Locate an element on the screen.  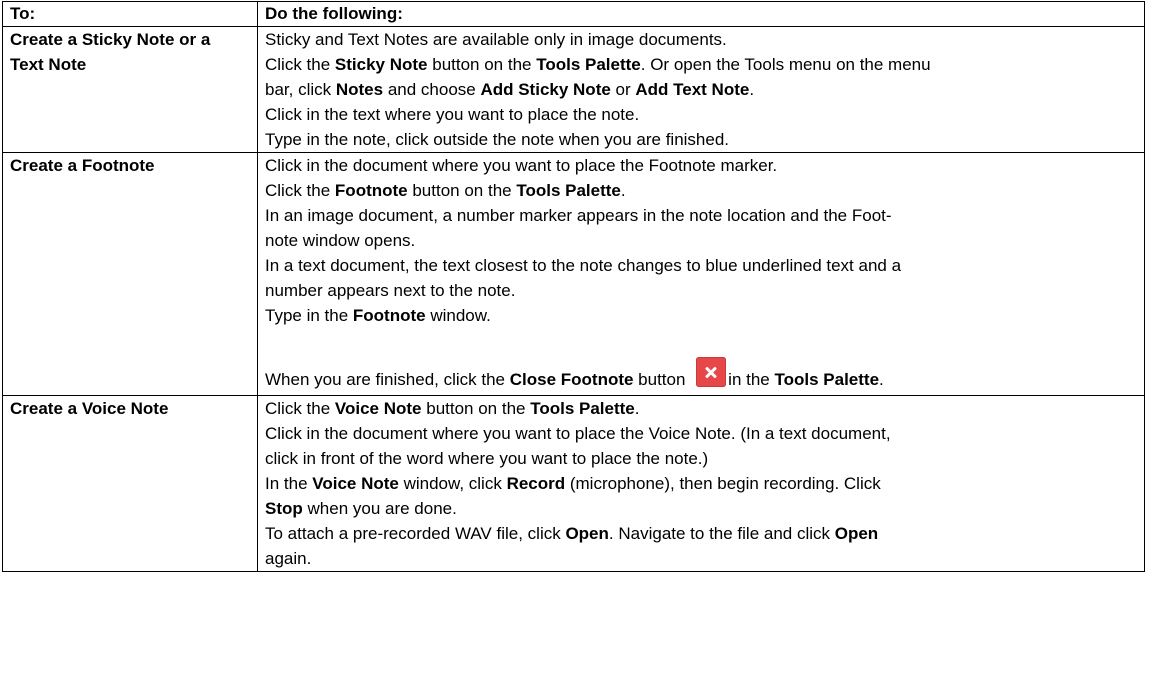
task-voice-note: Create a Voice Note is located at coordinates (130, 483).